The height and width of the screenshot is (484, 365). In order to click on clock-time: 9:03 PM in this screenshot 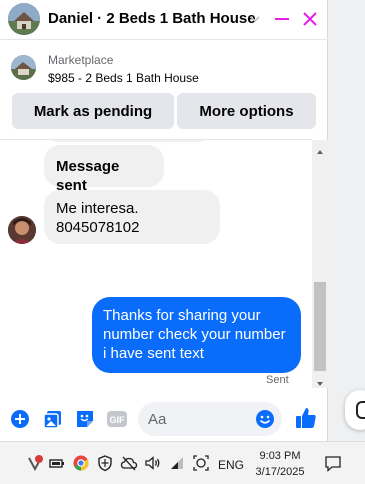, I will do `click(280, 456)`.